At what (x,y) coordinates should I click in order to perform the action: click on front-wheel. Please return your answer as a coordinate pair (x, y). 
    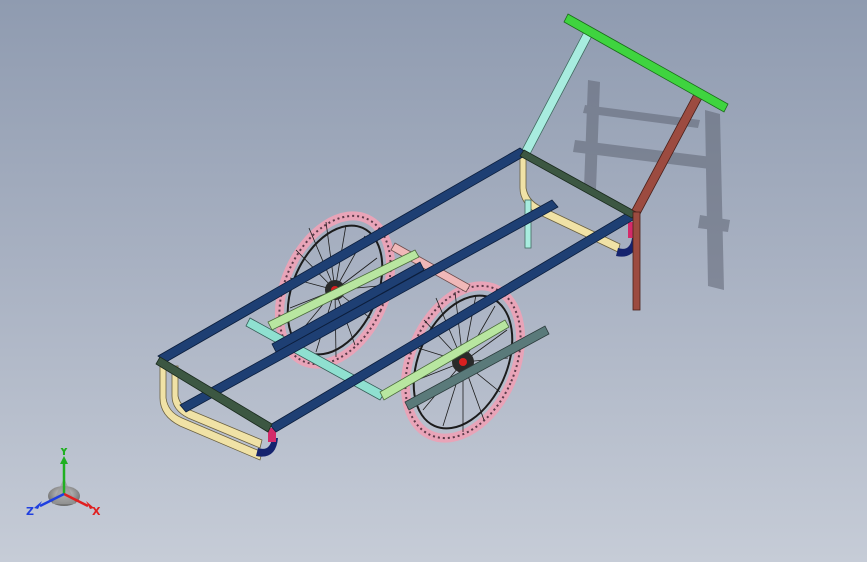
    Looking at the image, I should click on (463, 362).